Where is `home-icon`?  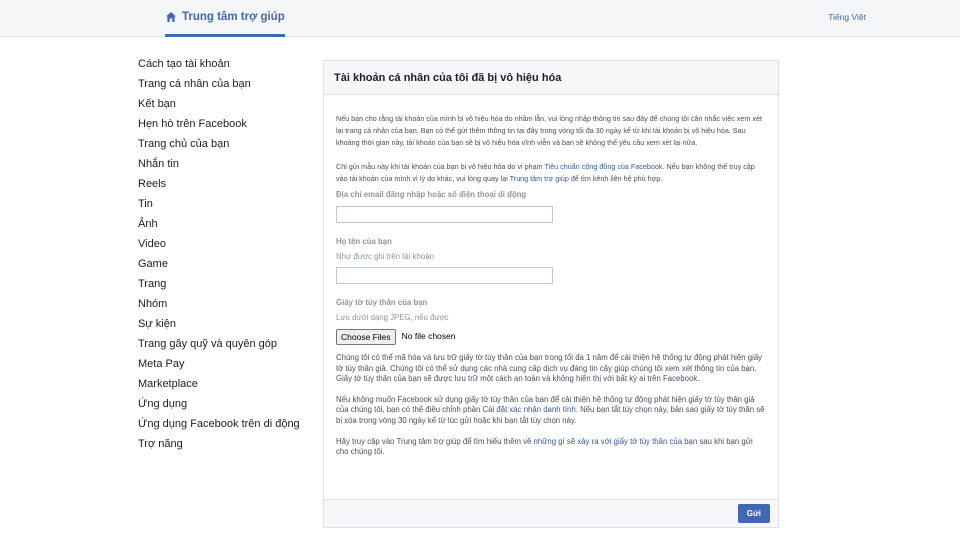 home-icon is located at coordinates (171, 16).